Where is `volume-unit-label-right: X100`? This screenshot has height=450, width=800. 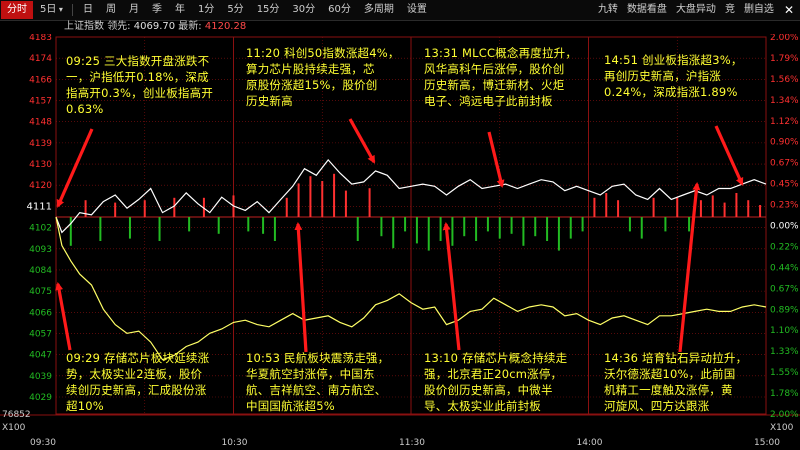 volume-unit-label-right: X100 is located at coordinates (782, 428).